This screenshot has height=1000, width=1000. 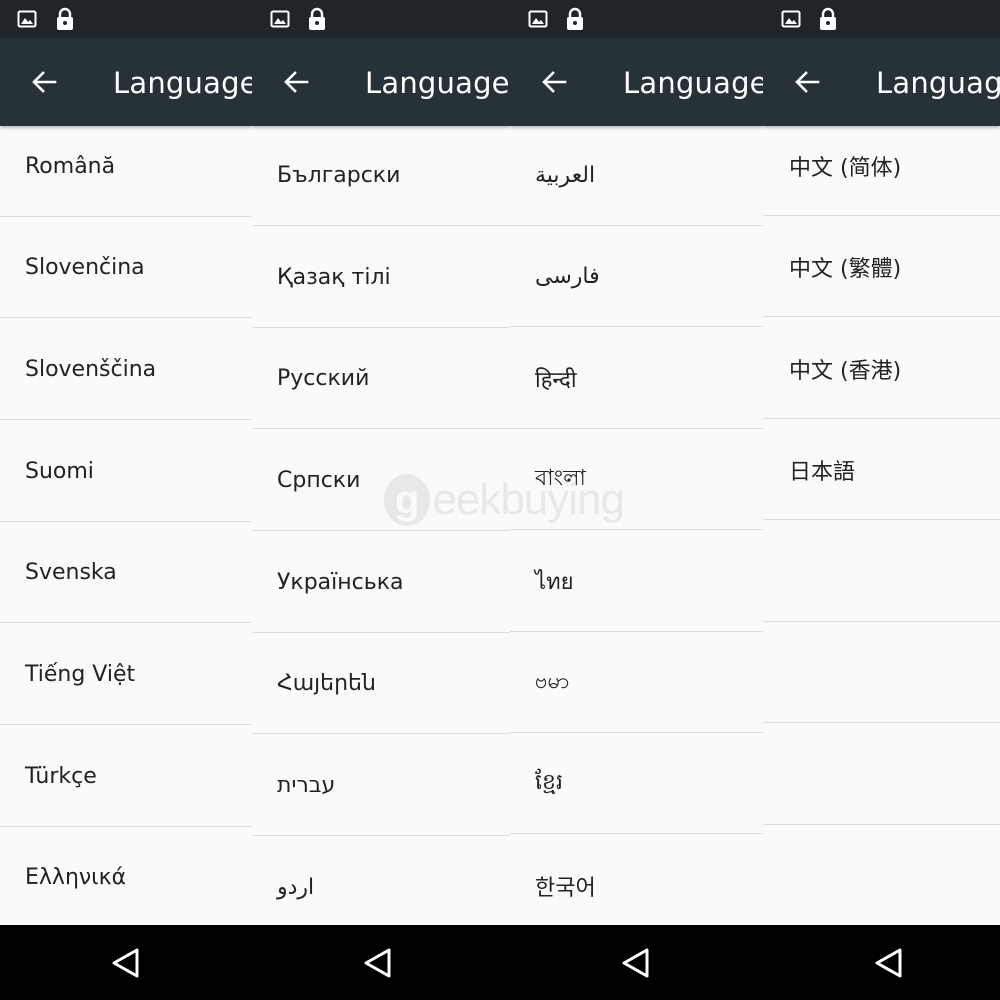 What do you see at coordinates (381, 481) in the screenshot?
I see `language-item: Српски` at bounding box center [381, 481].